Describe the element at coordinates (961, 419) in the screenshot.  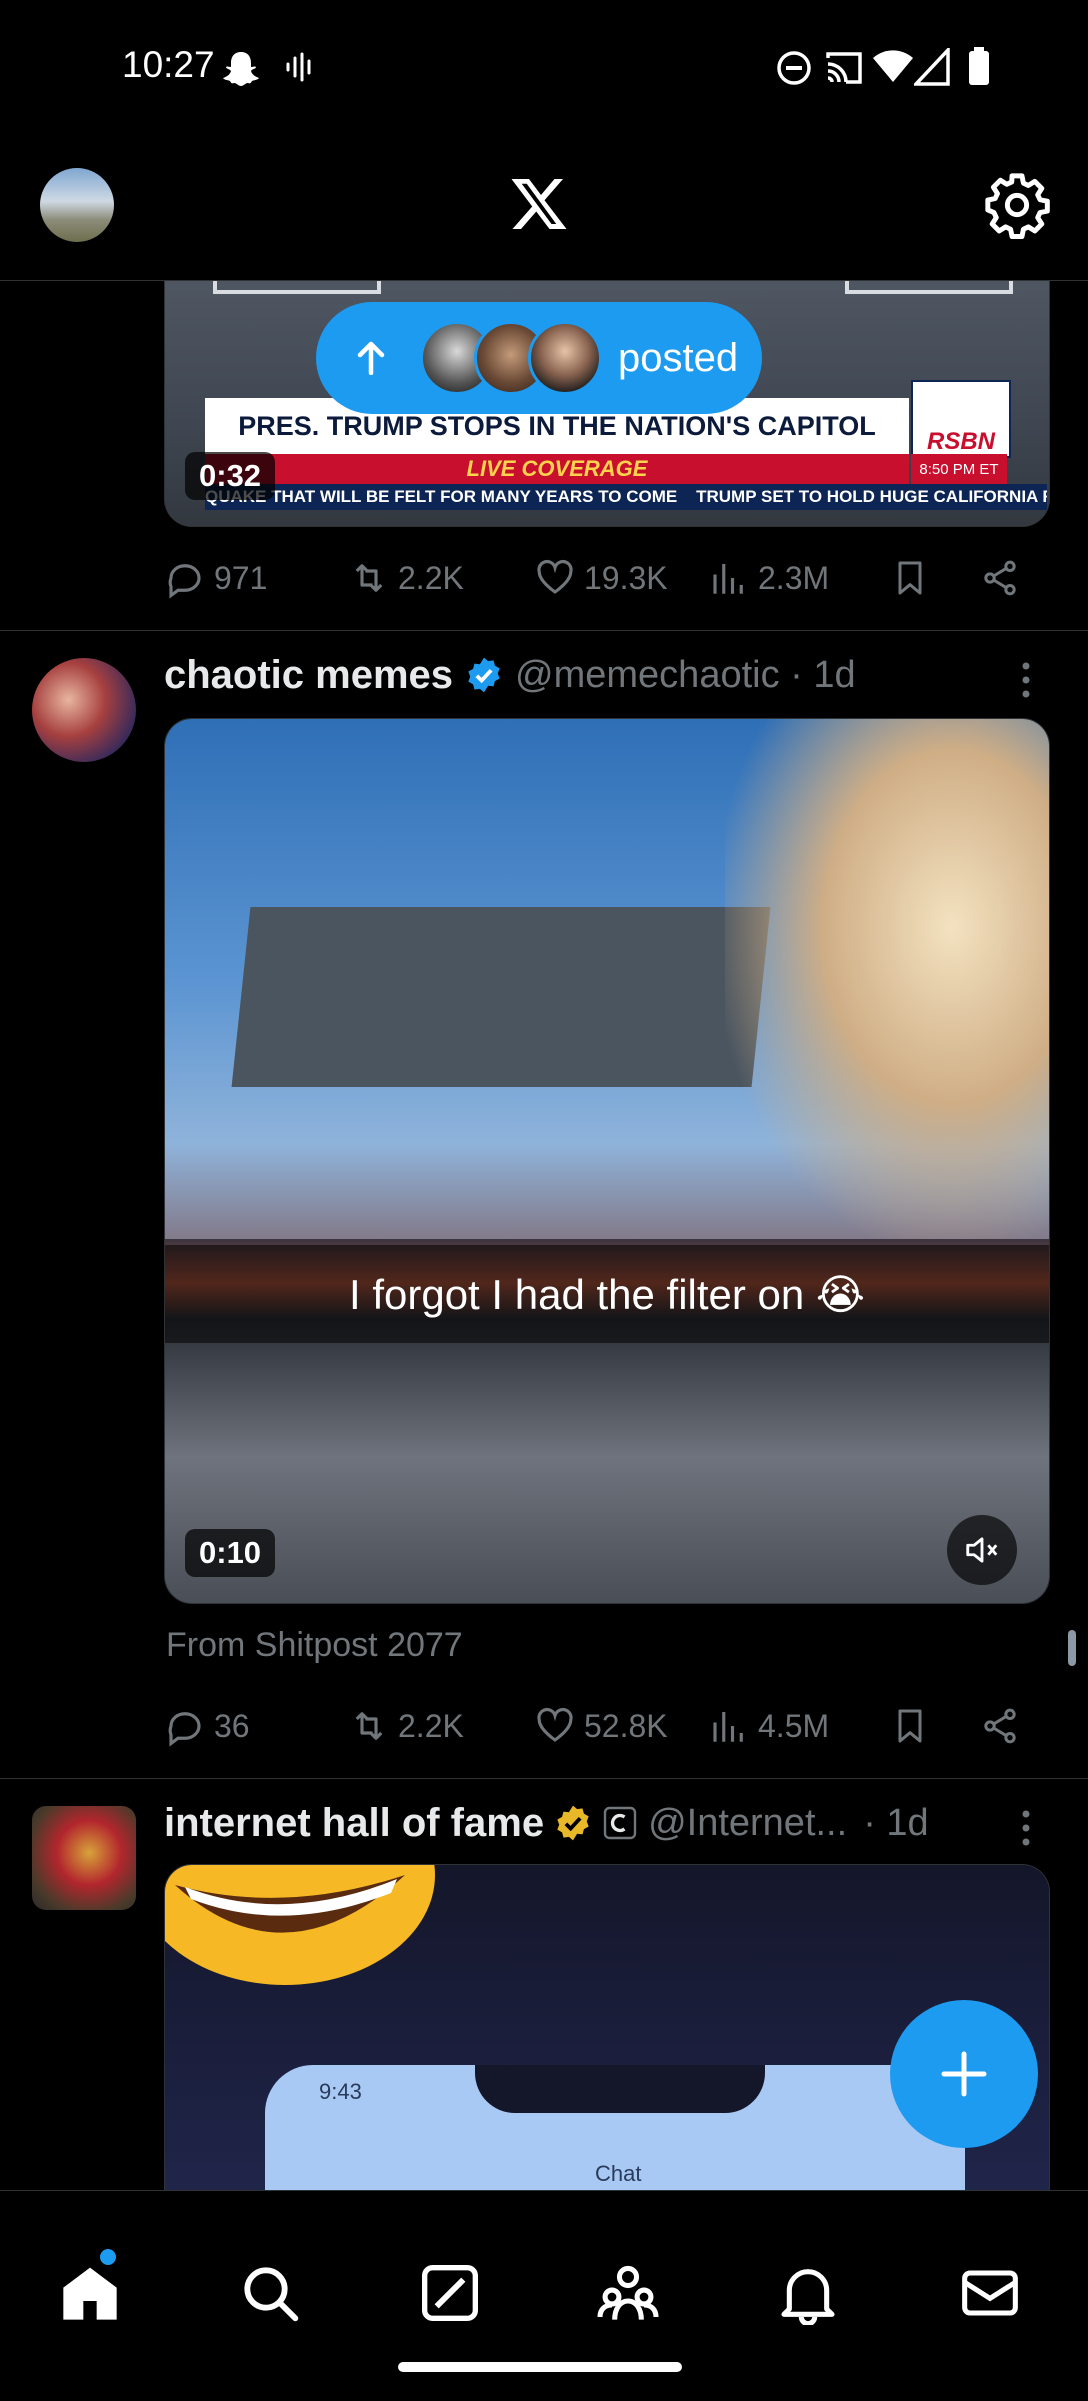
I see `network-logo: RSBN` at that location.